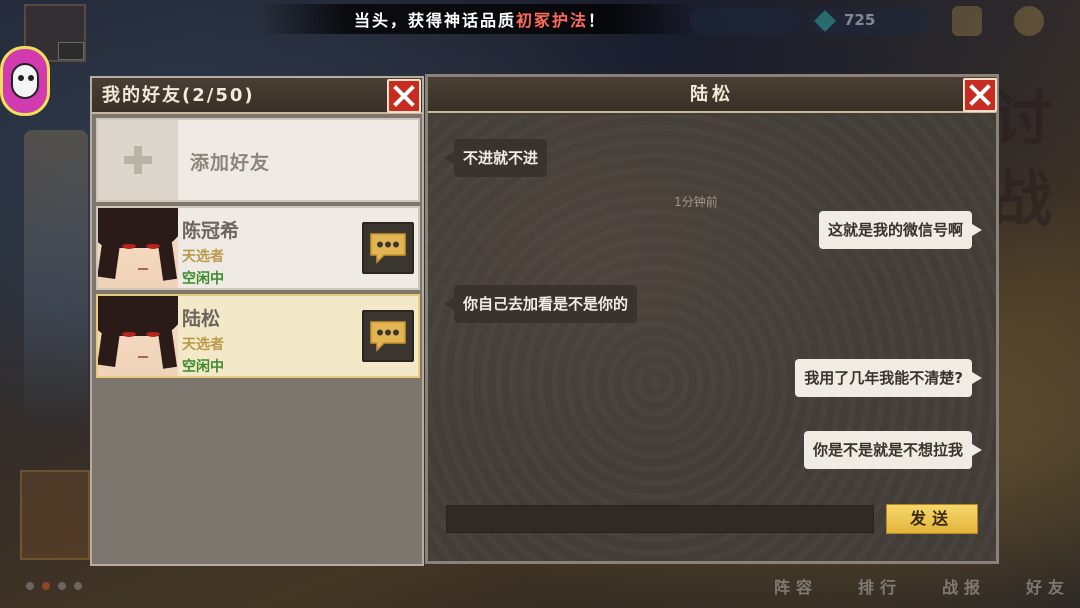 This screenshot has width=1080, height=608. Describe the element at coordinates (31, 78) in the screenshot. I see `mascot-eye-right` at that location.